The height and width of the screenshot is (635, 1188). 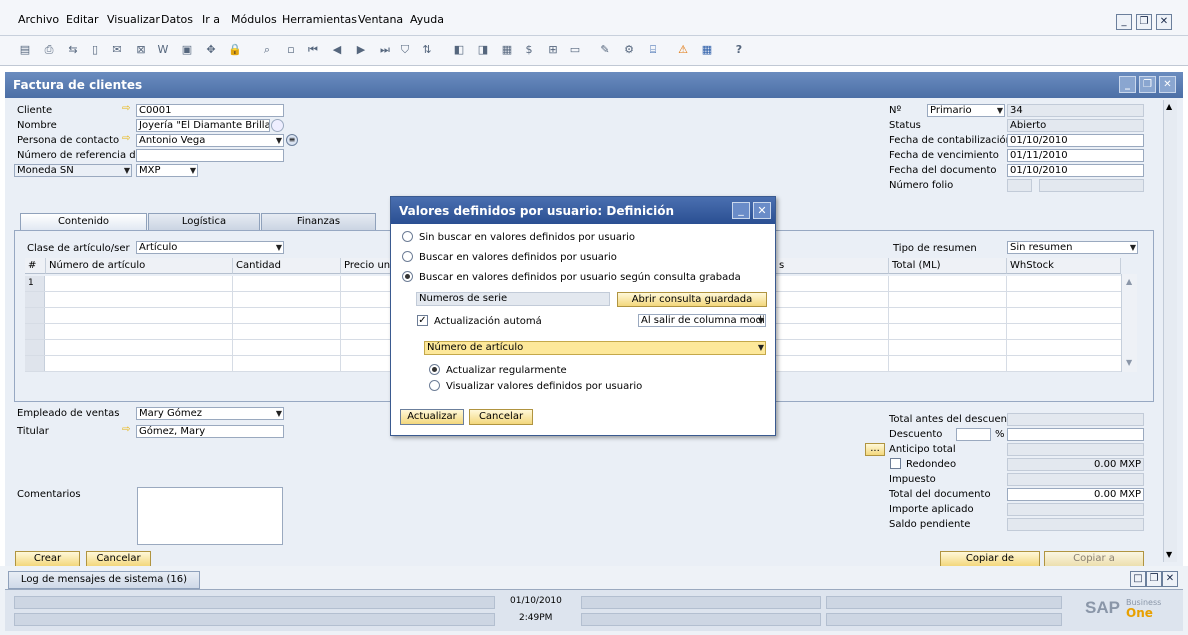 I want to click on update-regularly-radio, so click(x=434, y=369).